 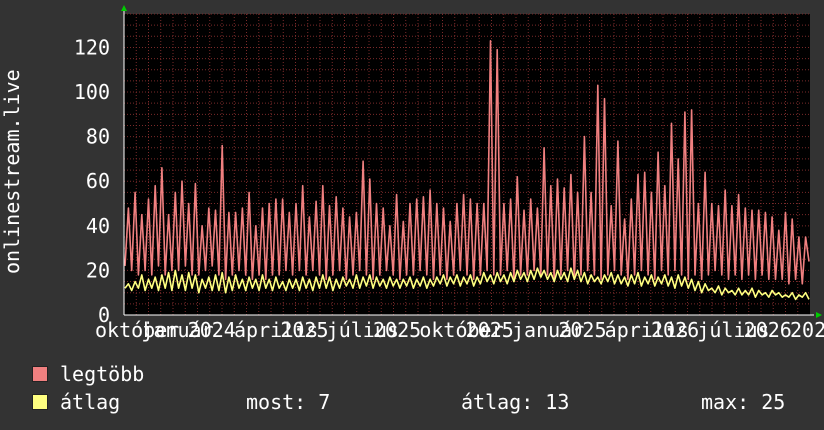 What do you see at coordinates (288, 402) in the screenshot?
I see `stat-now: most: 7` at bounding box center [288, 402].